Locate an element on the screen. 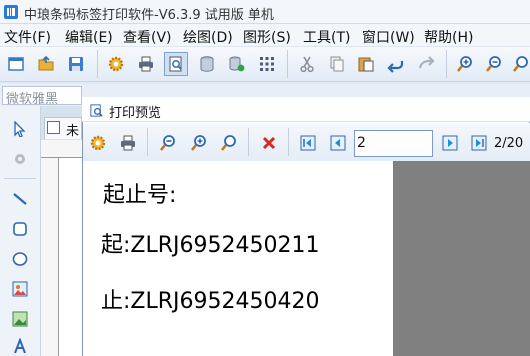  menu-draw: 绘图(D) is located at coordinates (208, 37).